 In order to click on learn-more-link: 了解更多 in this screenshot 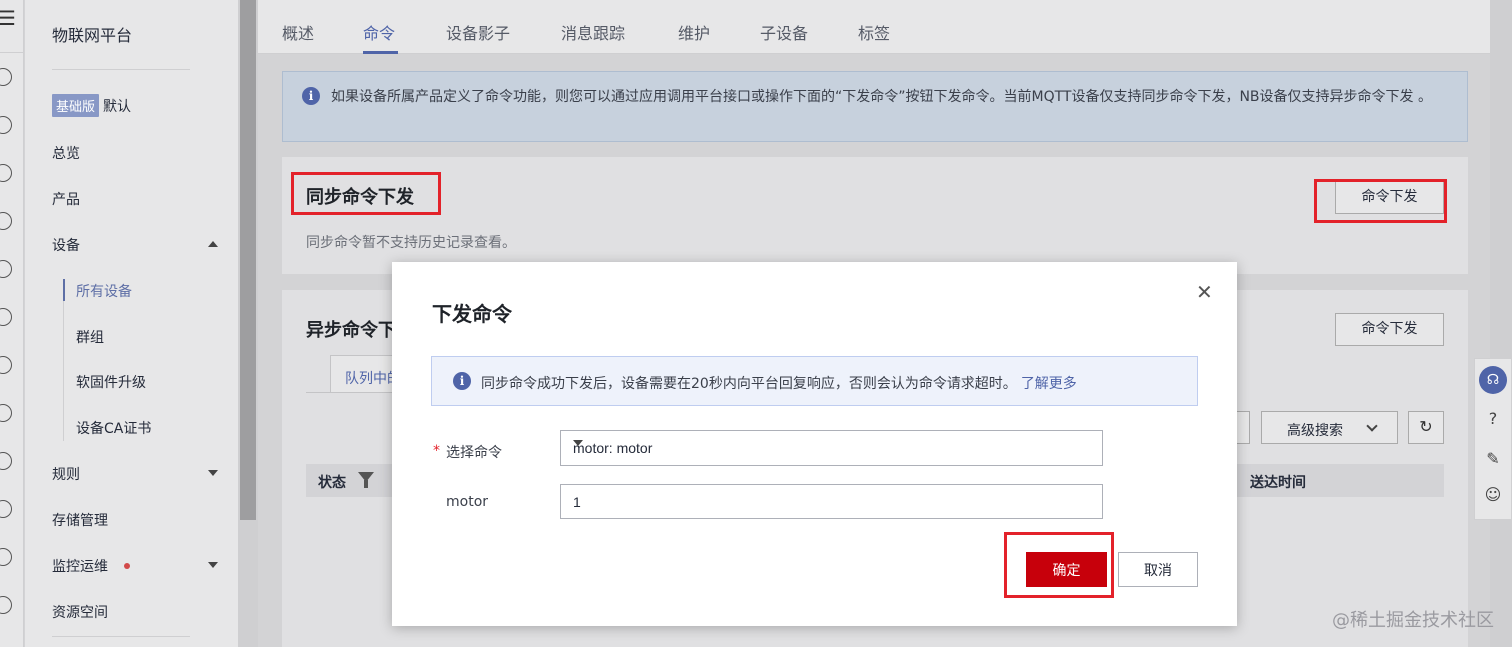, I will do `click(1049, 384)`.